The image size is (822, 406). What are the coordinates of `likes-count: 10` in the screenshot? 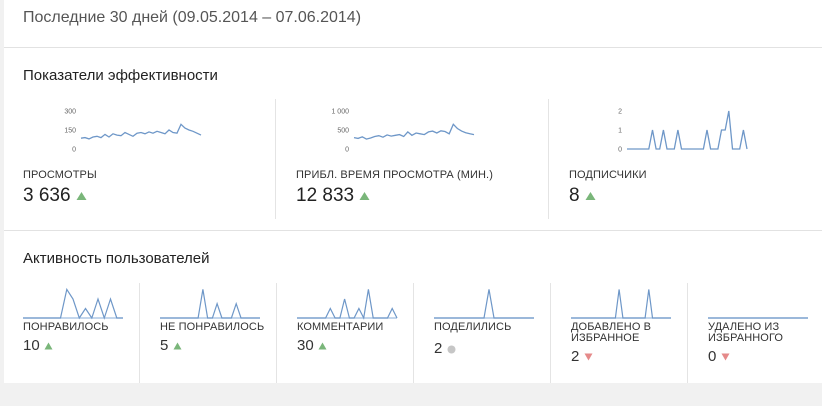 It's located at (31, 345).